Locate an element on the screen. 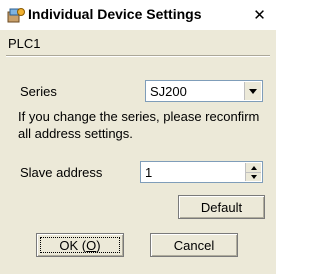  series-dropdown-button is located at coordinates (252, 91).